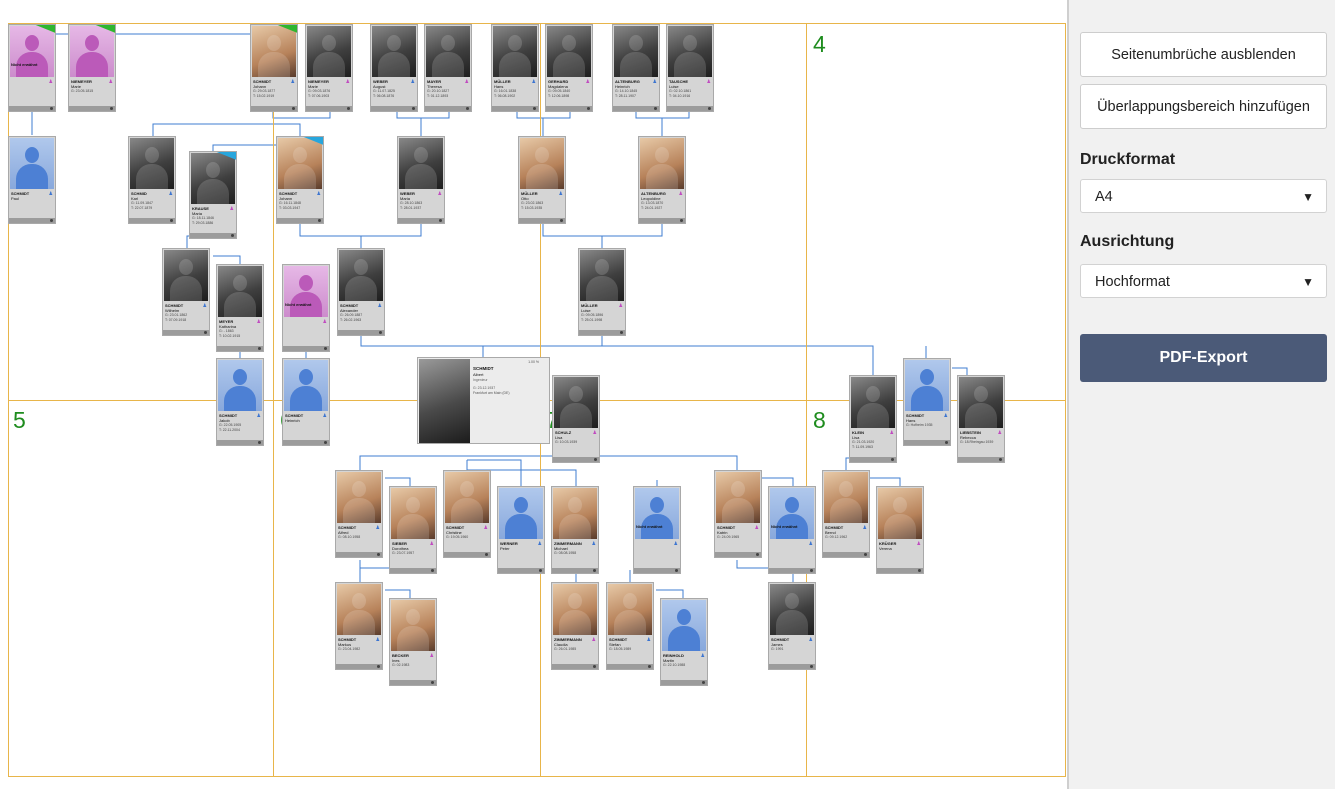 This screenshot has width=1335, height=789. I want to click on person-card: BECKER Ines G: 02.1983 ♟, so click(413, 642).